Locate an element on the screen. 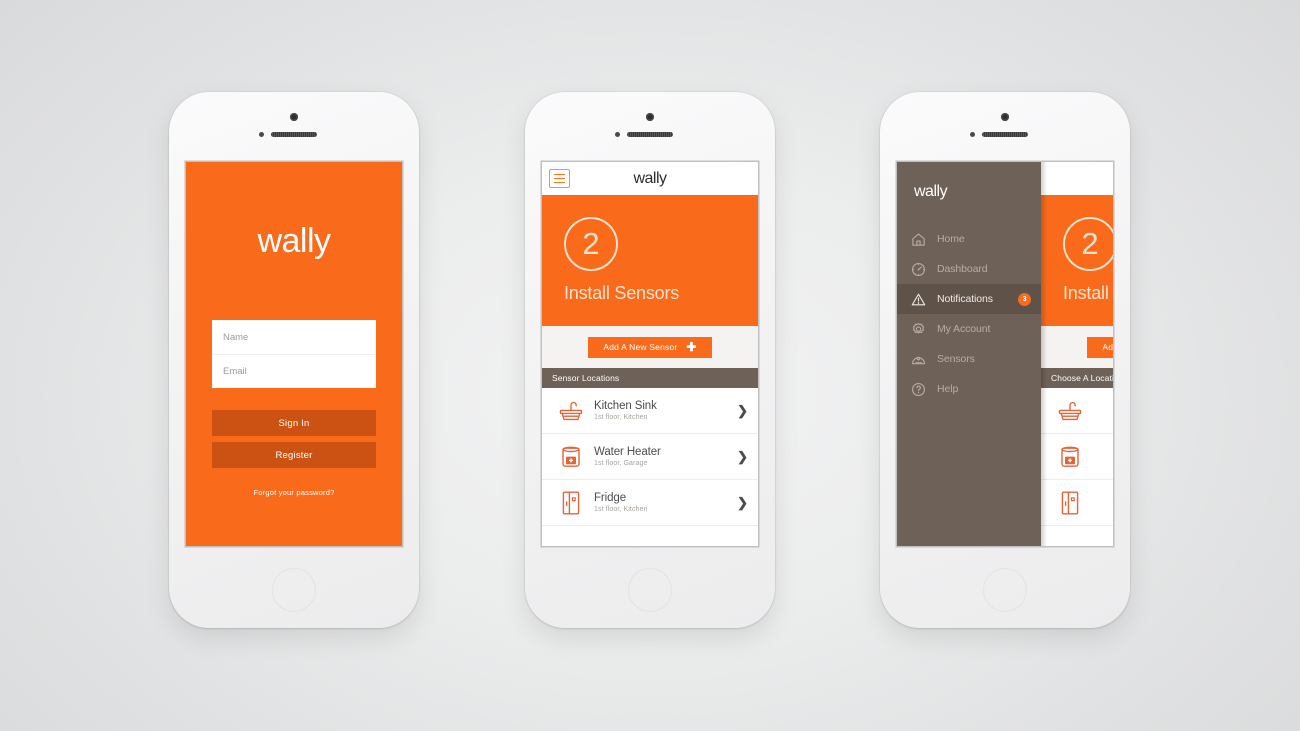 This screenshot has width=1300, height=731. sensor-name: Kitchen Sink is located at coordinates (625, 406).